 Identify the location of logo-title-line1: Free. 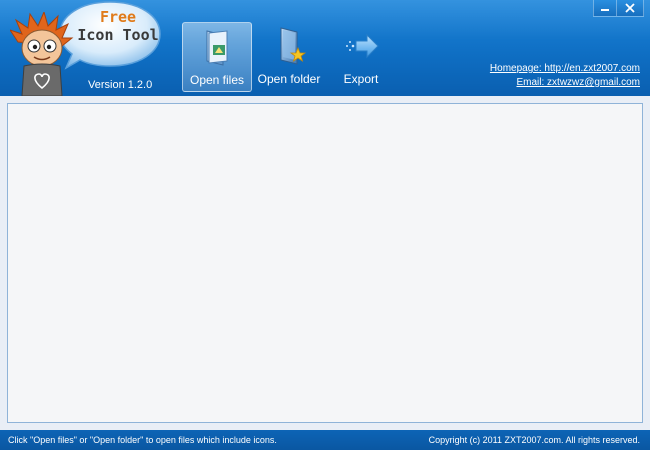
(118, 17).